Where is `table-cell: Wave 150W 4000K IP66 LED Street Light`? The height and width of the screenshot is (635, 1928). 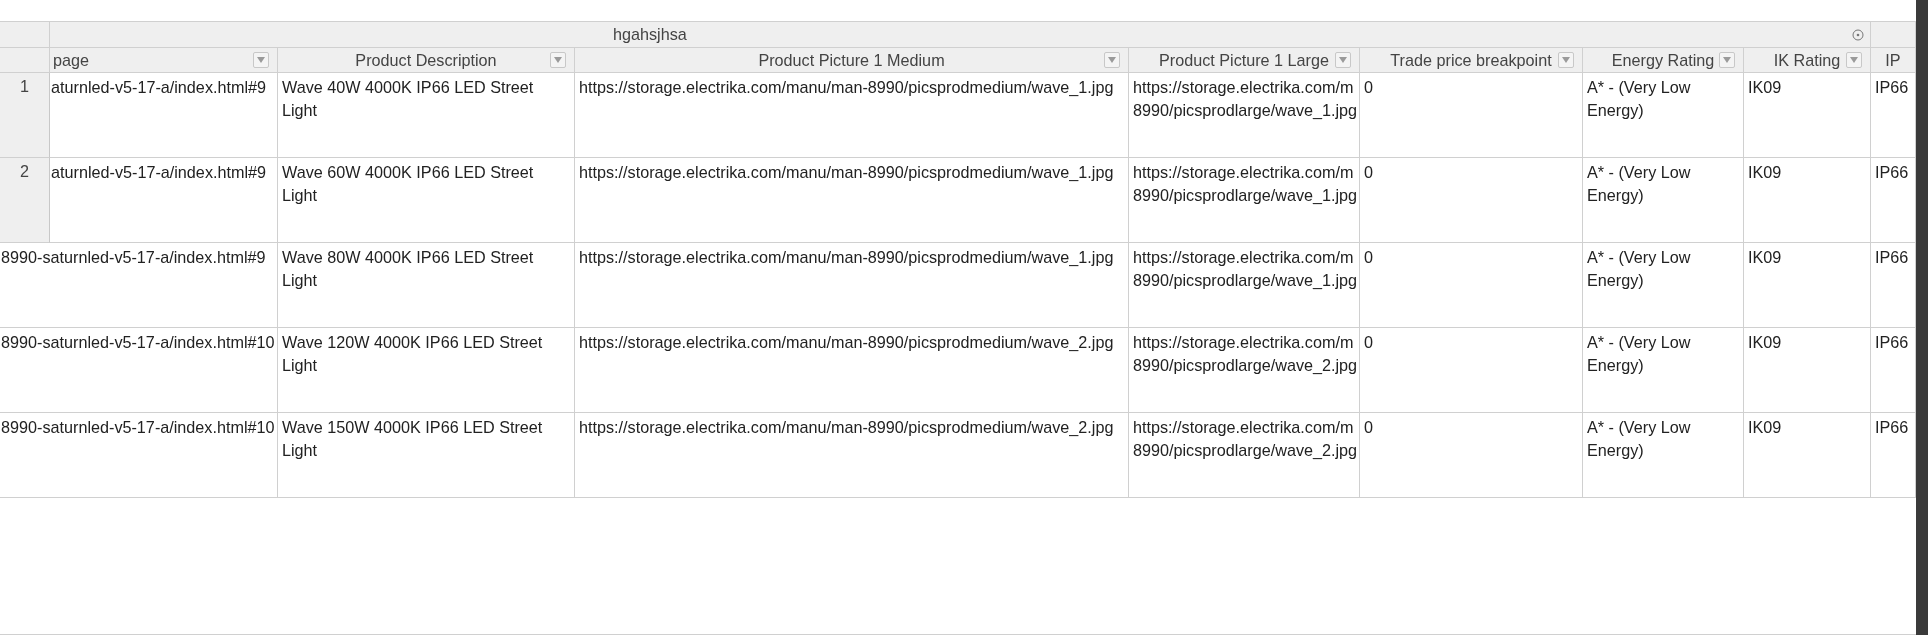 table-cell: Wave 150W 4000K IP66 LED Street Light is located at coordinates (426, 455).